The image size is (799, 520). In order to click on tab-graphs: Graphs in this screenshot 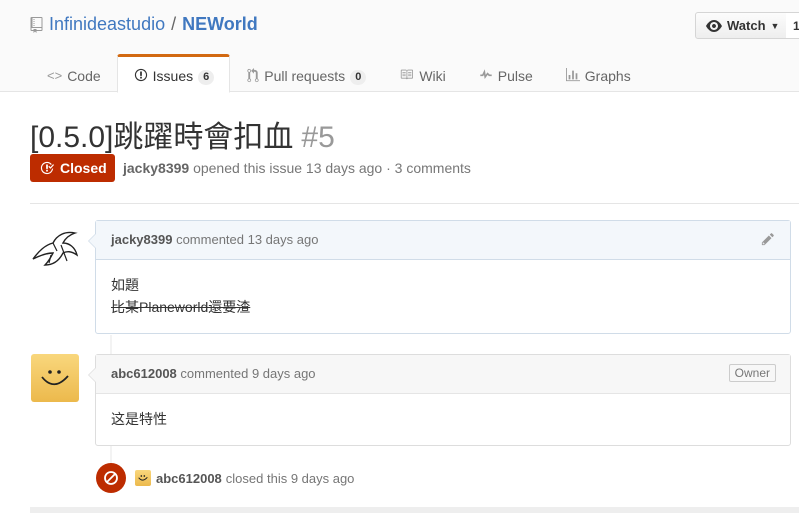, I will do `click(598, 73)`.